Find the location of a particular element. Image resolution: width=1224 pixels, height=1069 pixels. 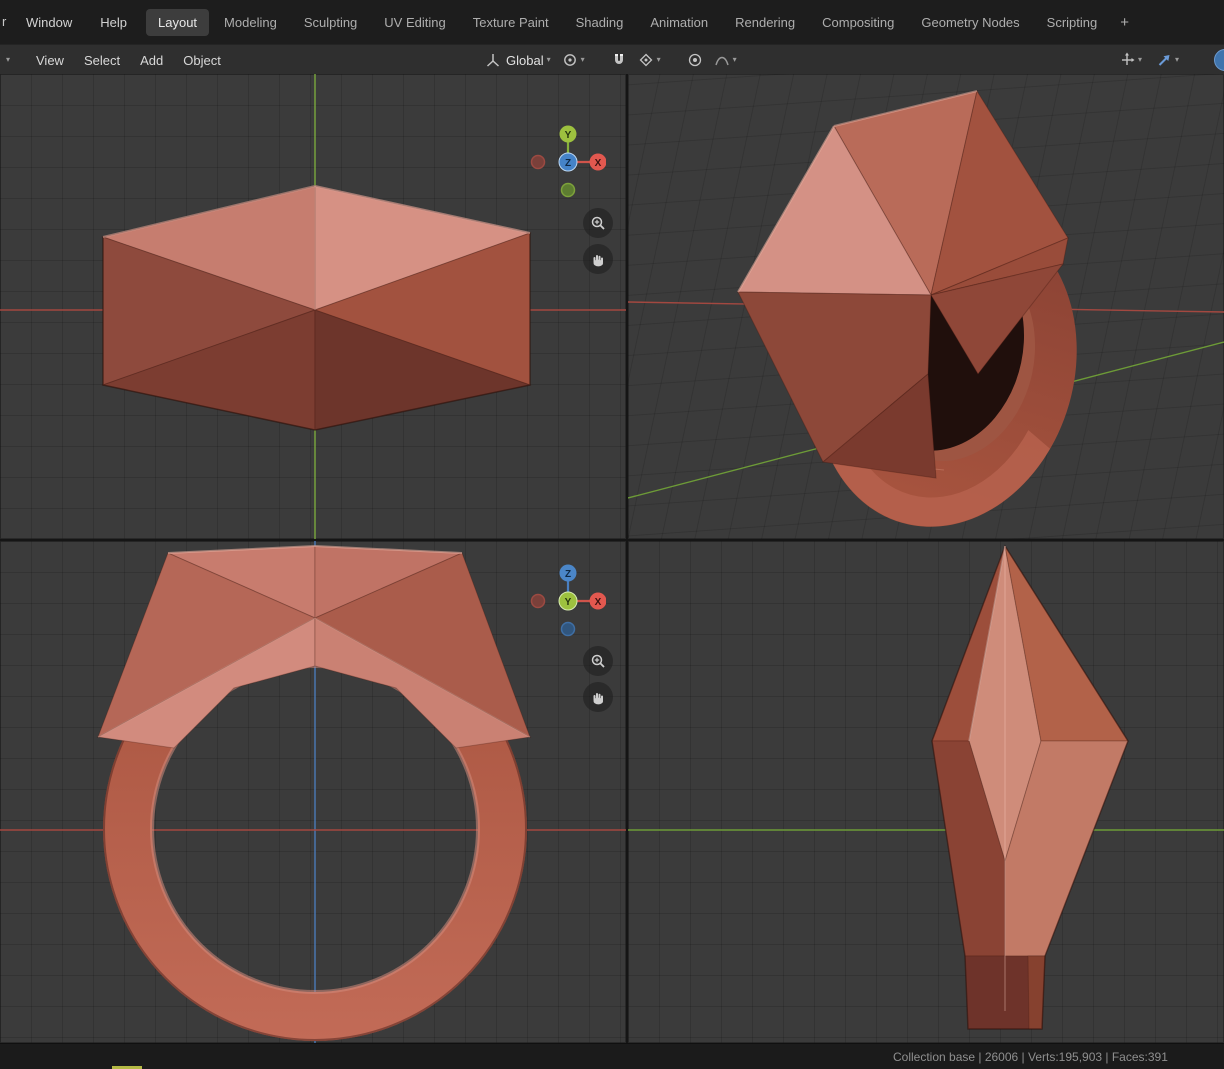

menu-add: Add is located at coordinates (151, 60).